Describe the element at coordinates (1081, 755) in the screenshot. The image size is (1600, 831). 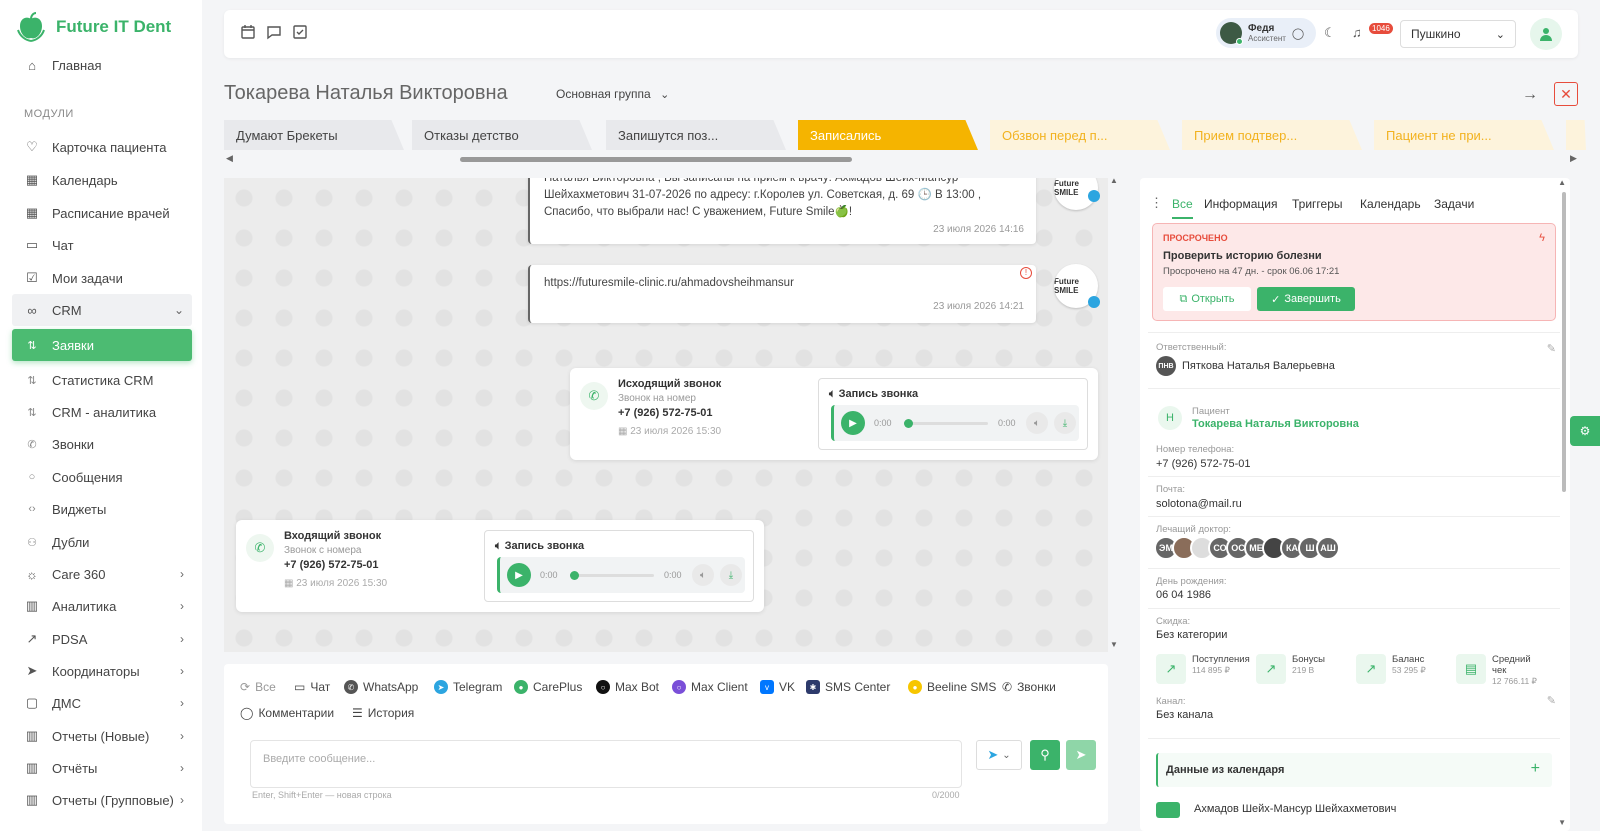
I see `send-button: ➤` at that location.